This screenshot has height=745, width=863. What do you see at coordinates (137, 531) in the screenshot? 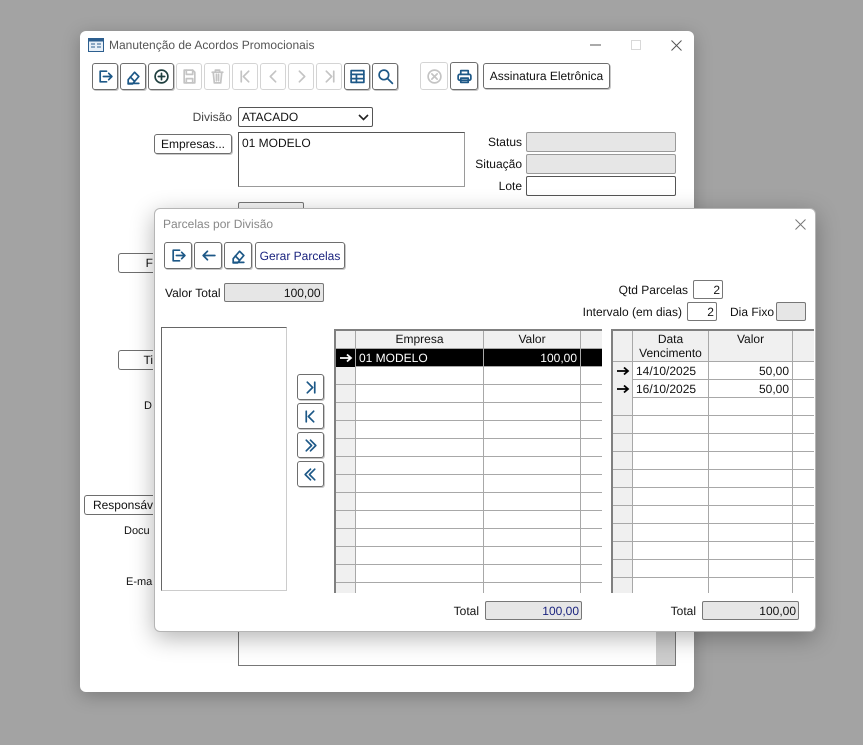
I see `field-label: Docu` at bounding box center [137, 531].